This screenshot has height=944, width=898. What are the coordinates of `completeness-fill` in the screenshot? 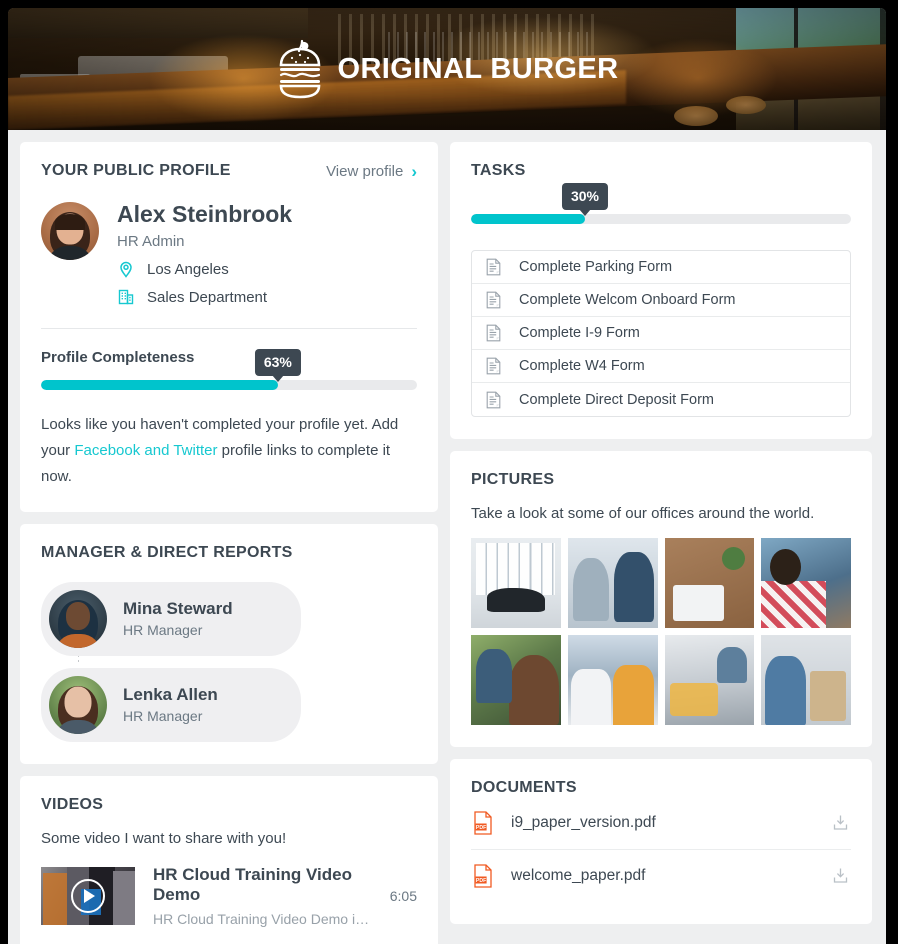 It's located at (159, 385).